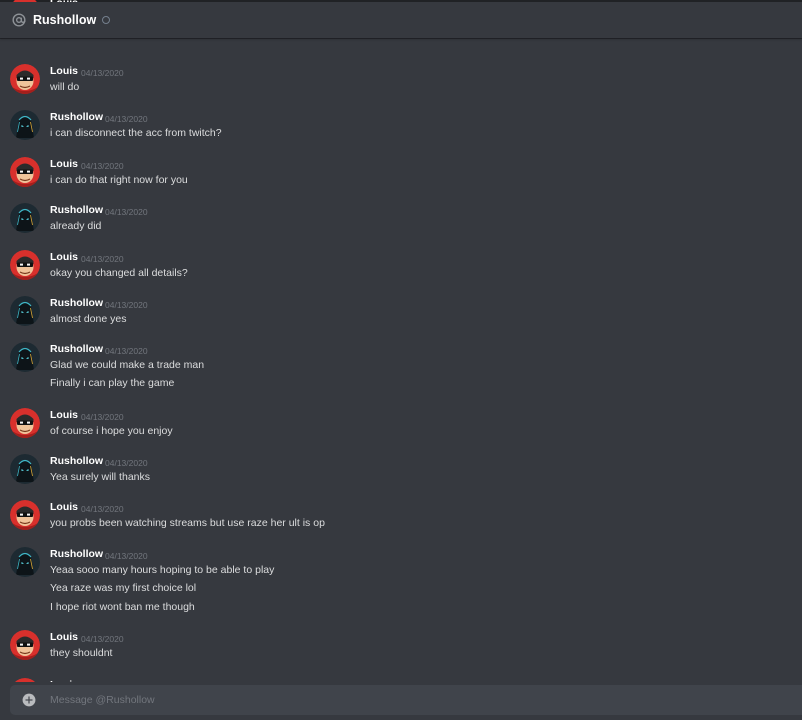  What do you see at coordinates (100, 476) in the screenshot?
I see `message-text: Yea surely will thanks` at bounding box center [100, 476].